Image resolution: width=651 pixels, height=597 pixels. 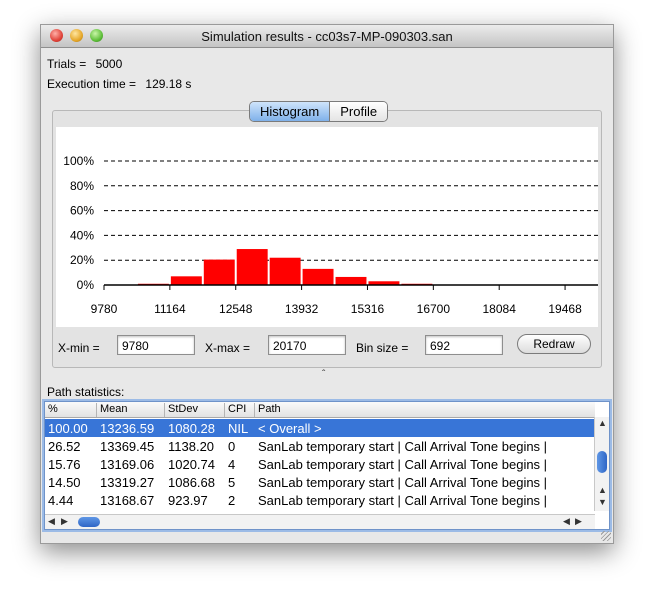 I want to click on scroll-down-icon: ▼, so click(x=602, y=502).